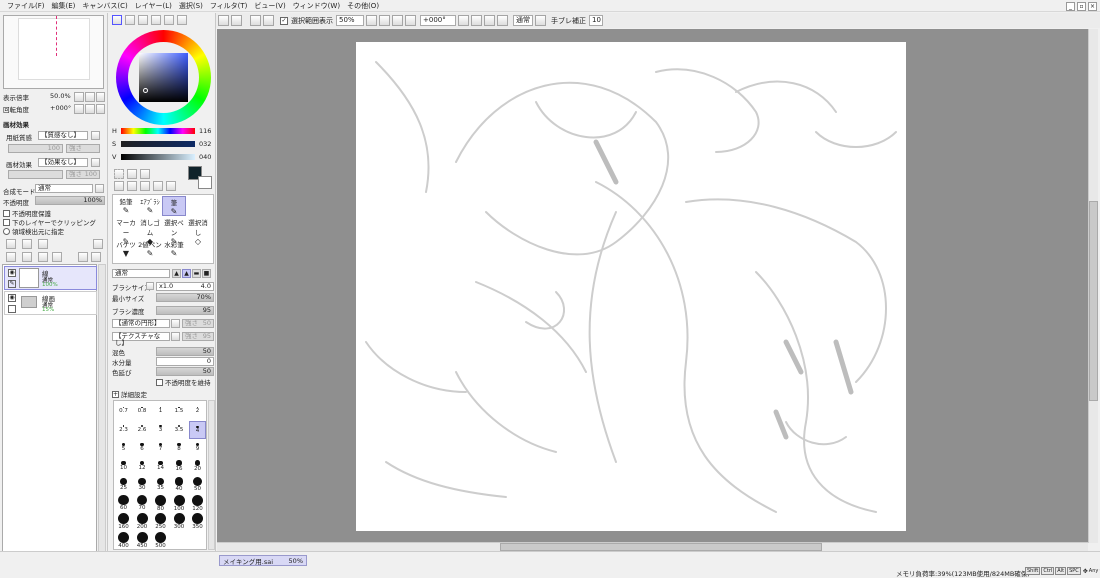 This screenshot has height=578, width=1100. Describe the element at coordinates (171, 186) in the screenshot. I see `eyedropper-icon` at that location.